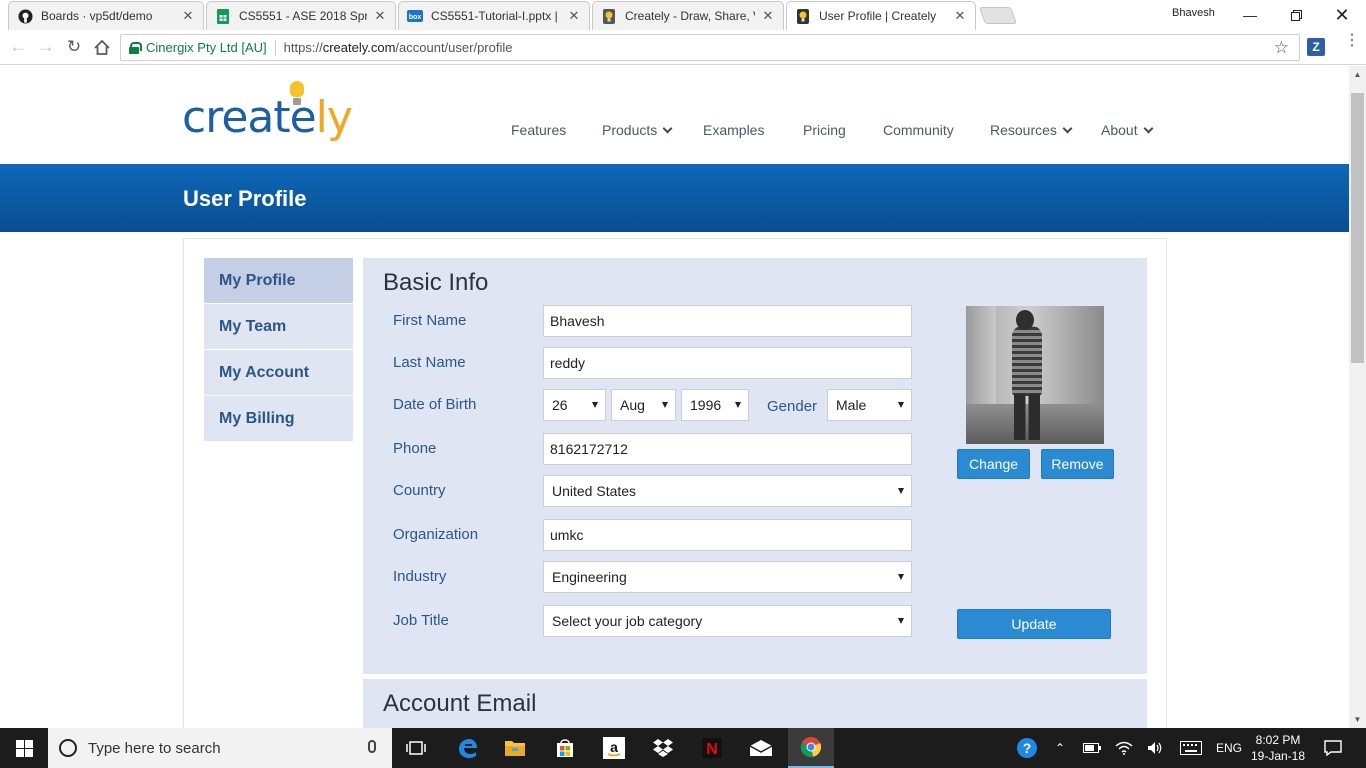  I want to click on svg-text: N, so click(712, 749).